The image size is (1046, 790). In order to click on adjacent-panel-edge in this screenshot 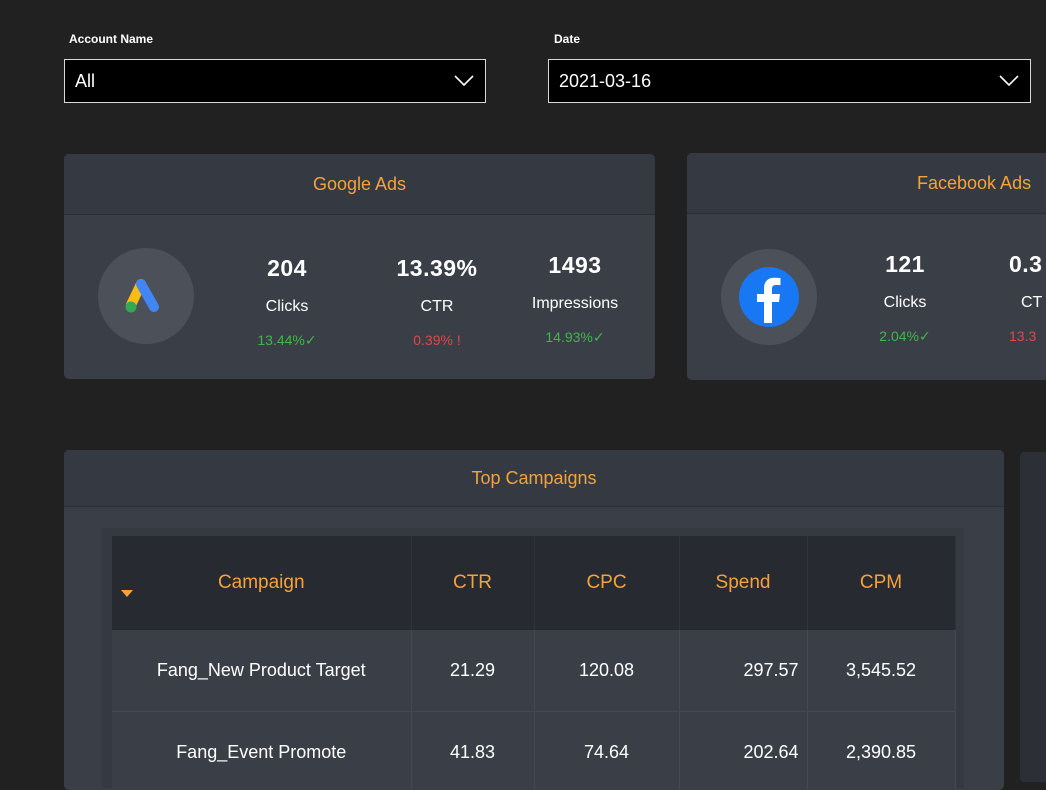, I will do `click(1033, 617)`.